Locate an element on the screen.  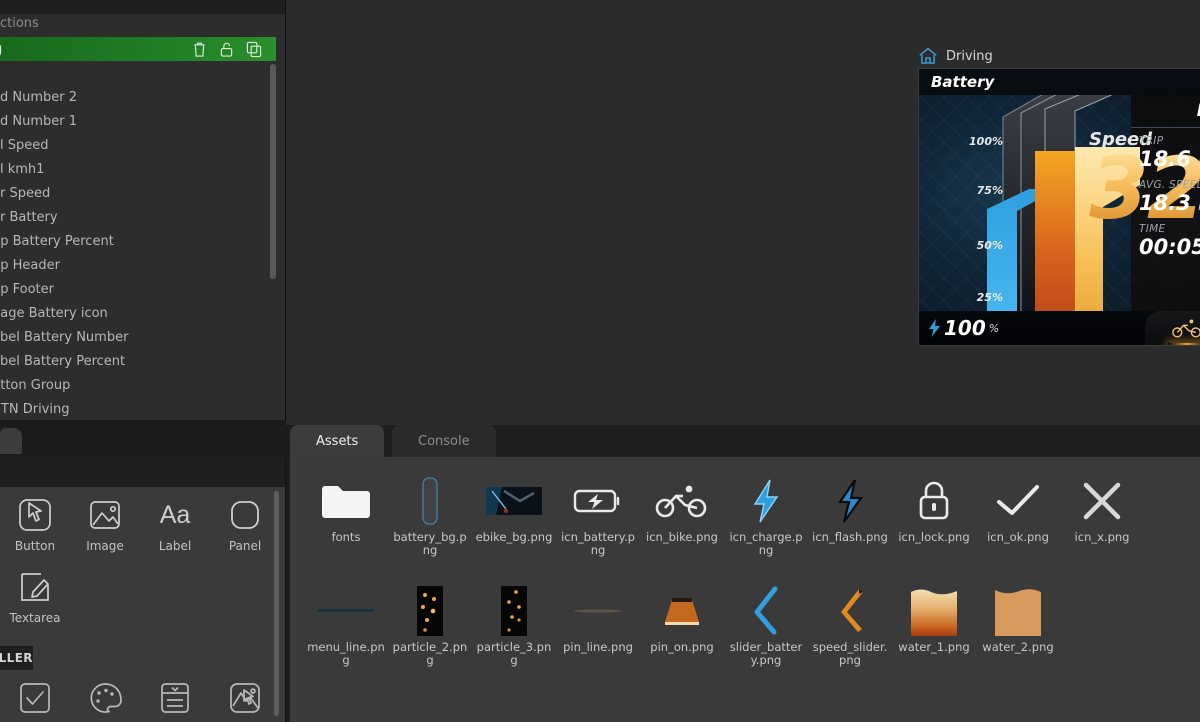
palette-section-controller: OLLER is located at coordinates (16, 658).